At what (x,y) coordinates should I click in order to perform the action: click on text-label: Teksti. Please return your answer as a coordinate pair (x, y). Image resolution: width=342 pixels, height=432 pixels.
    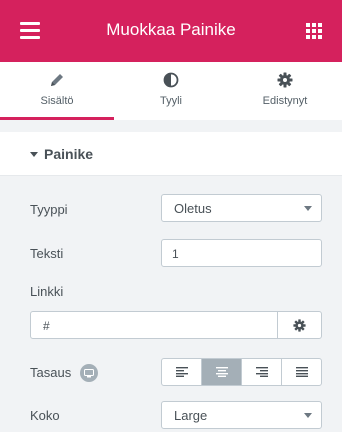
    Looking at the image, I should click on (47, 253).